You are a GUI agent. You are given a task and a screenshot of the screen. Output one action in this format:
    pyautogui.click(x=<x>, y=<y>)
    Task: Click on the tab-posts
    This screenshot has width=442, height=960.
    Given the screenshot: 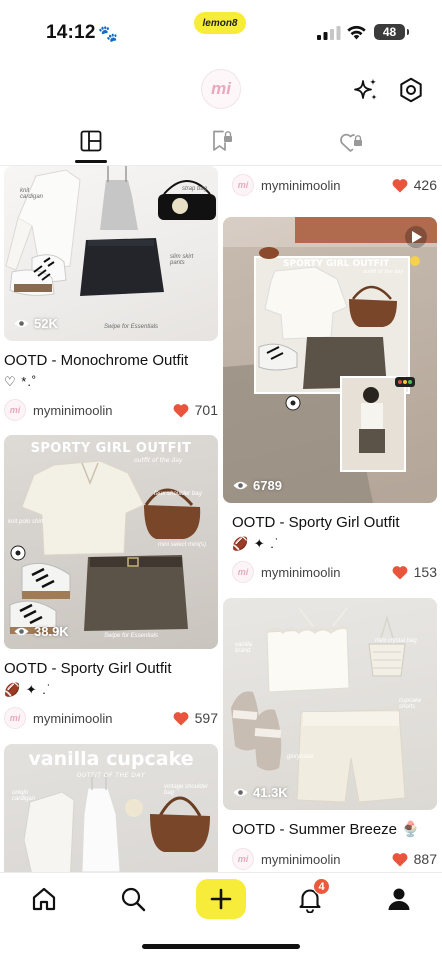 What is the action you would take?
    pyautogui.click(x=91, y=141)
    